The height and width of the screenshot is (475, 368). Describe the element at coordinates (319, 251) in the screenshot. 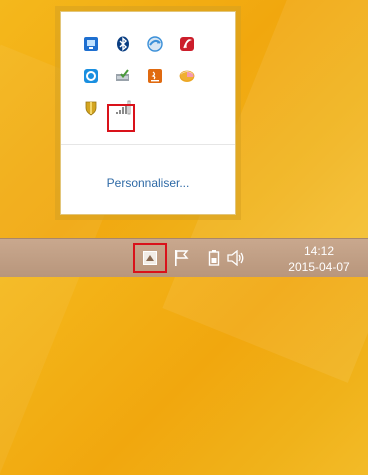

I see `clock-time: 14:12` at that location.